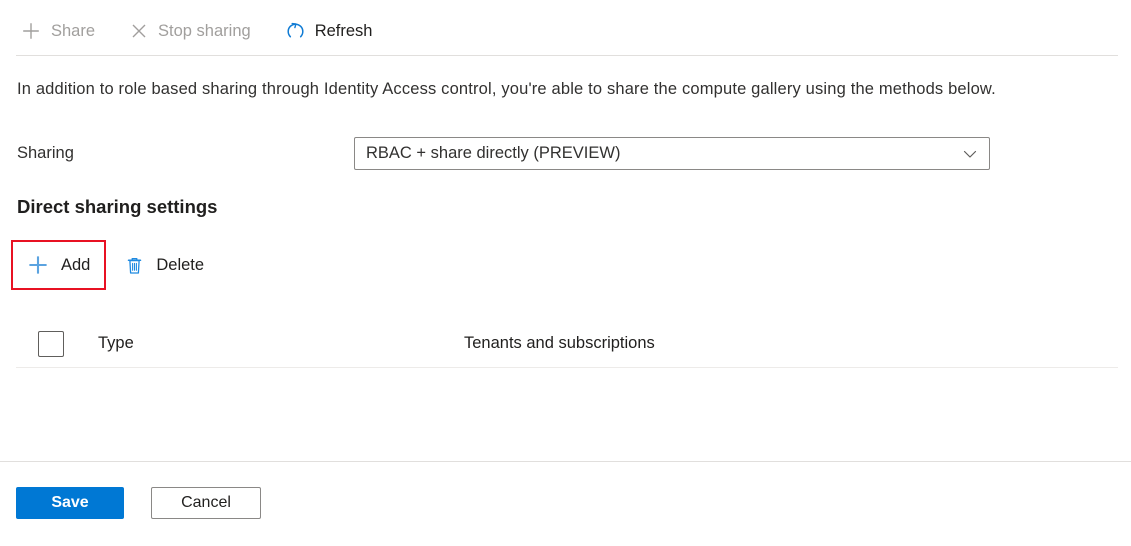 The image size is (1131, 546). Describe the element at coordinates (493, 153) in the screenshot. I see `sharing-dropdown-value: RBAC + share directly (PREVIEW)` at that location.